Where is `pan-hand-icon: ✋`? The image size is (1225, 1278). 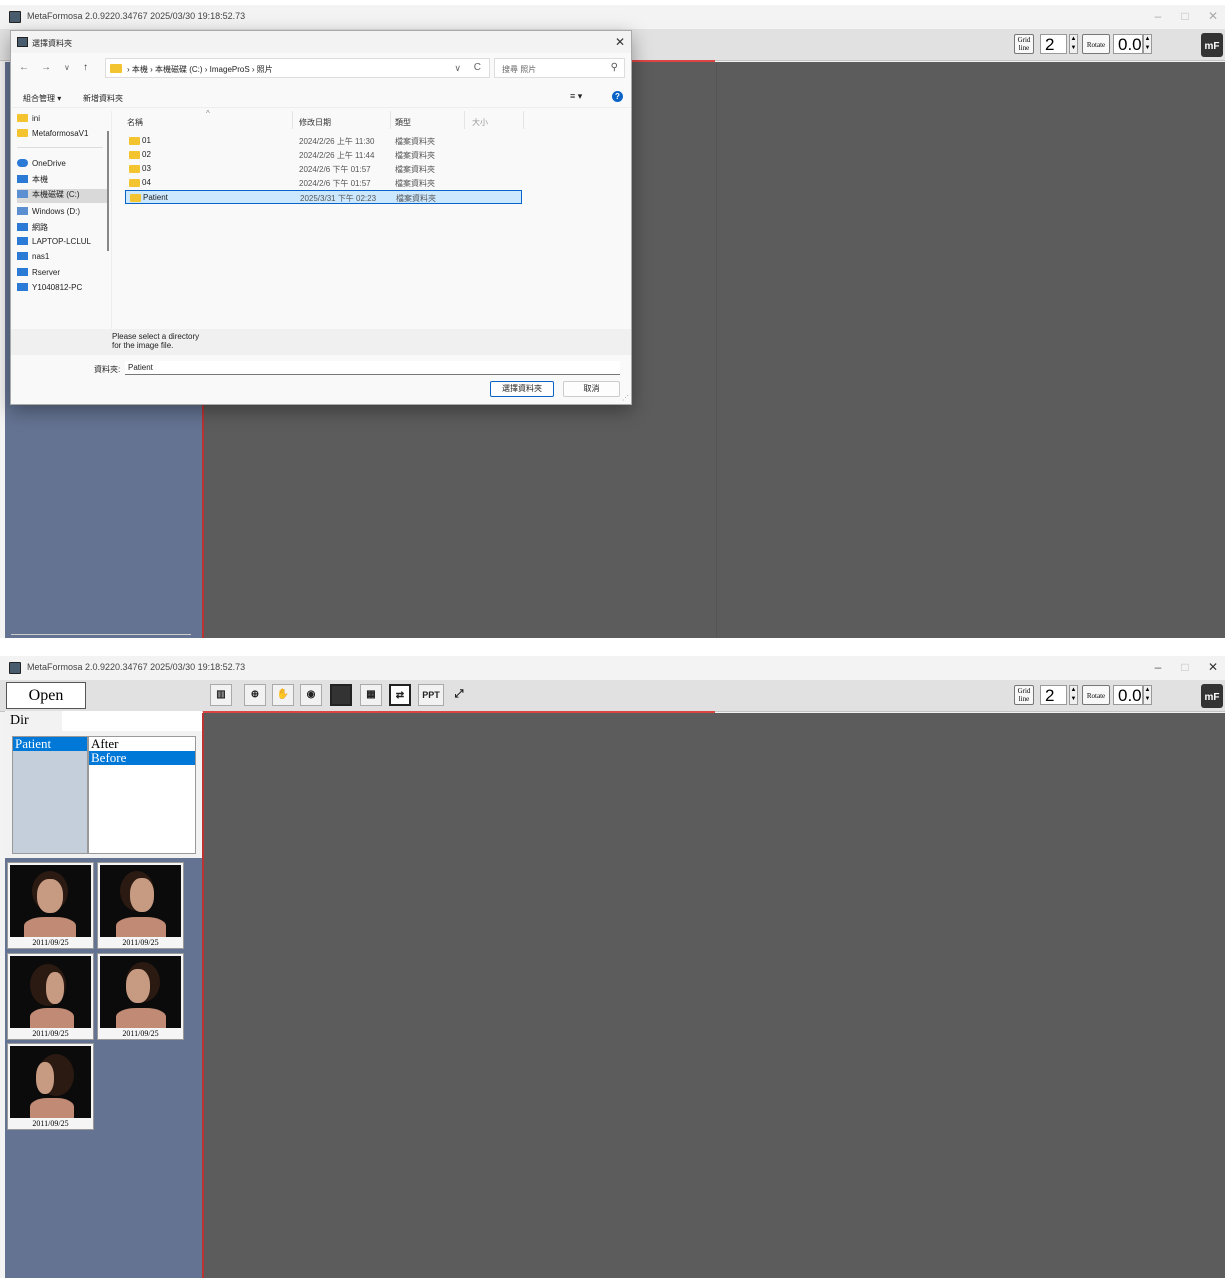
pan-hand-icon: ✋ is located at coordinates (283, 695).